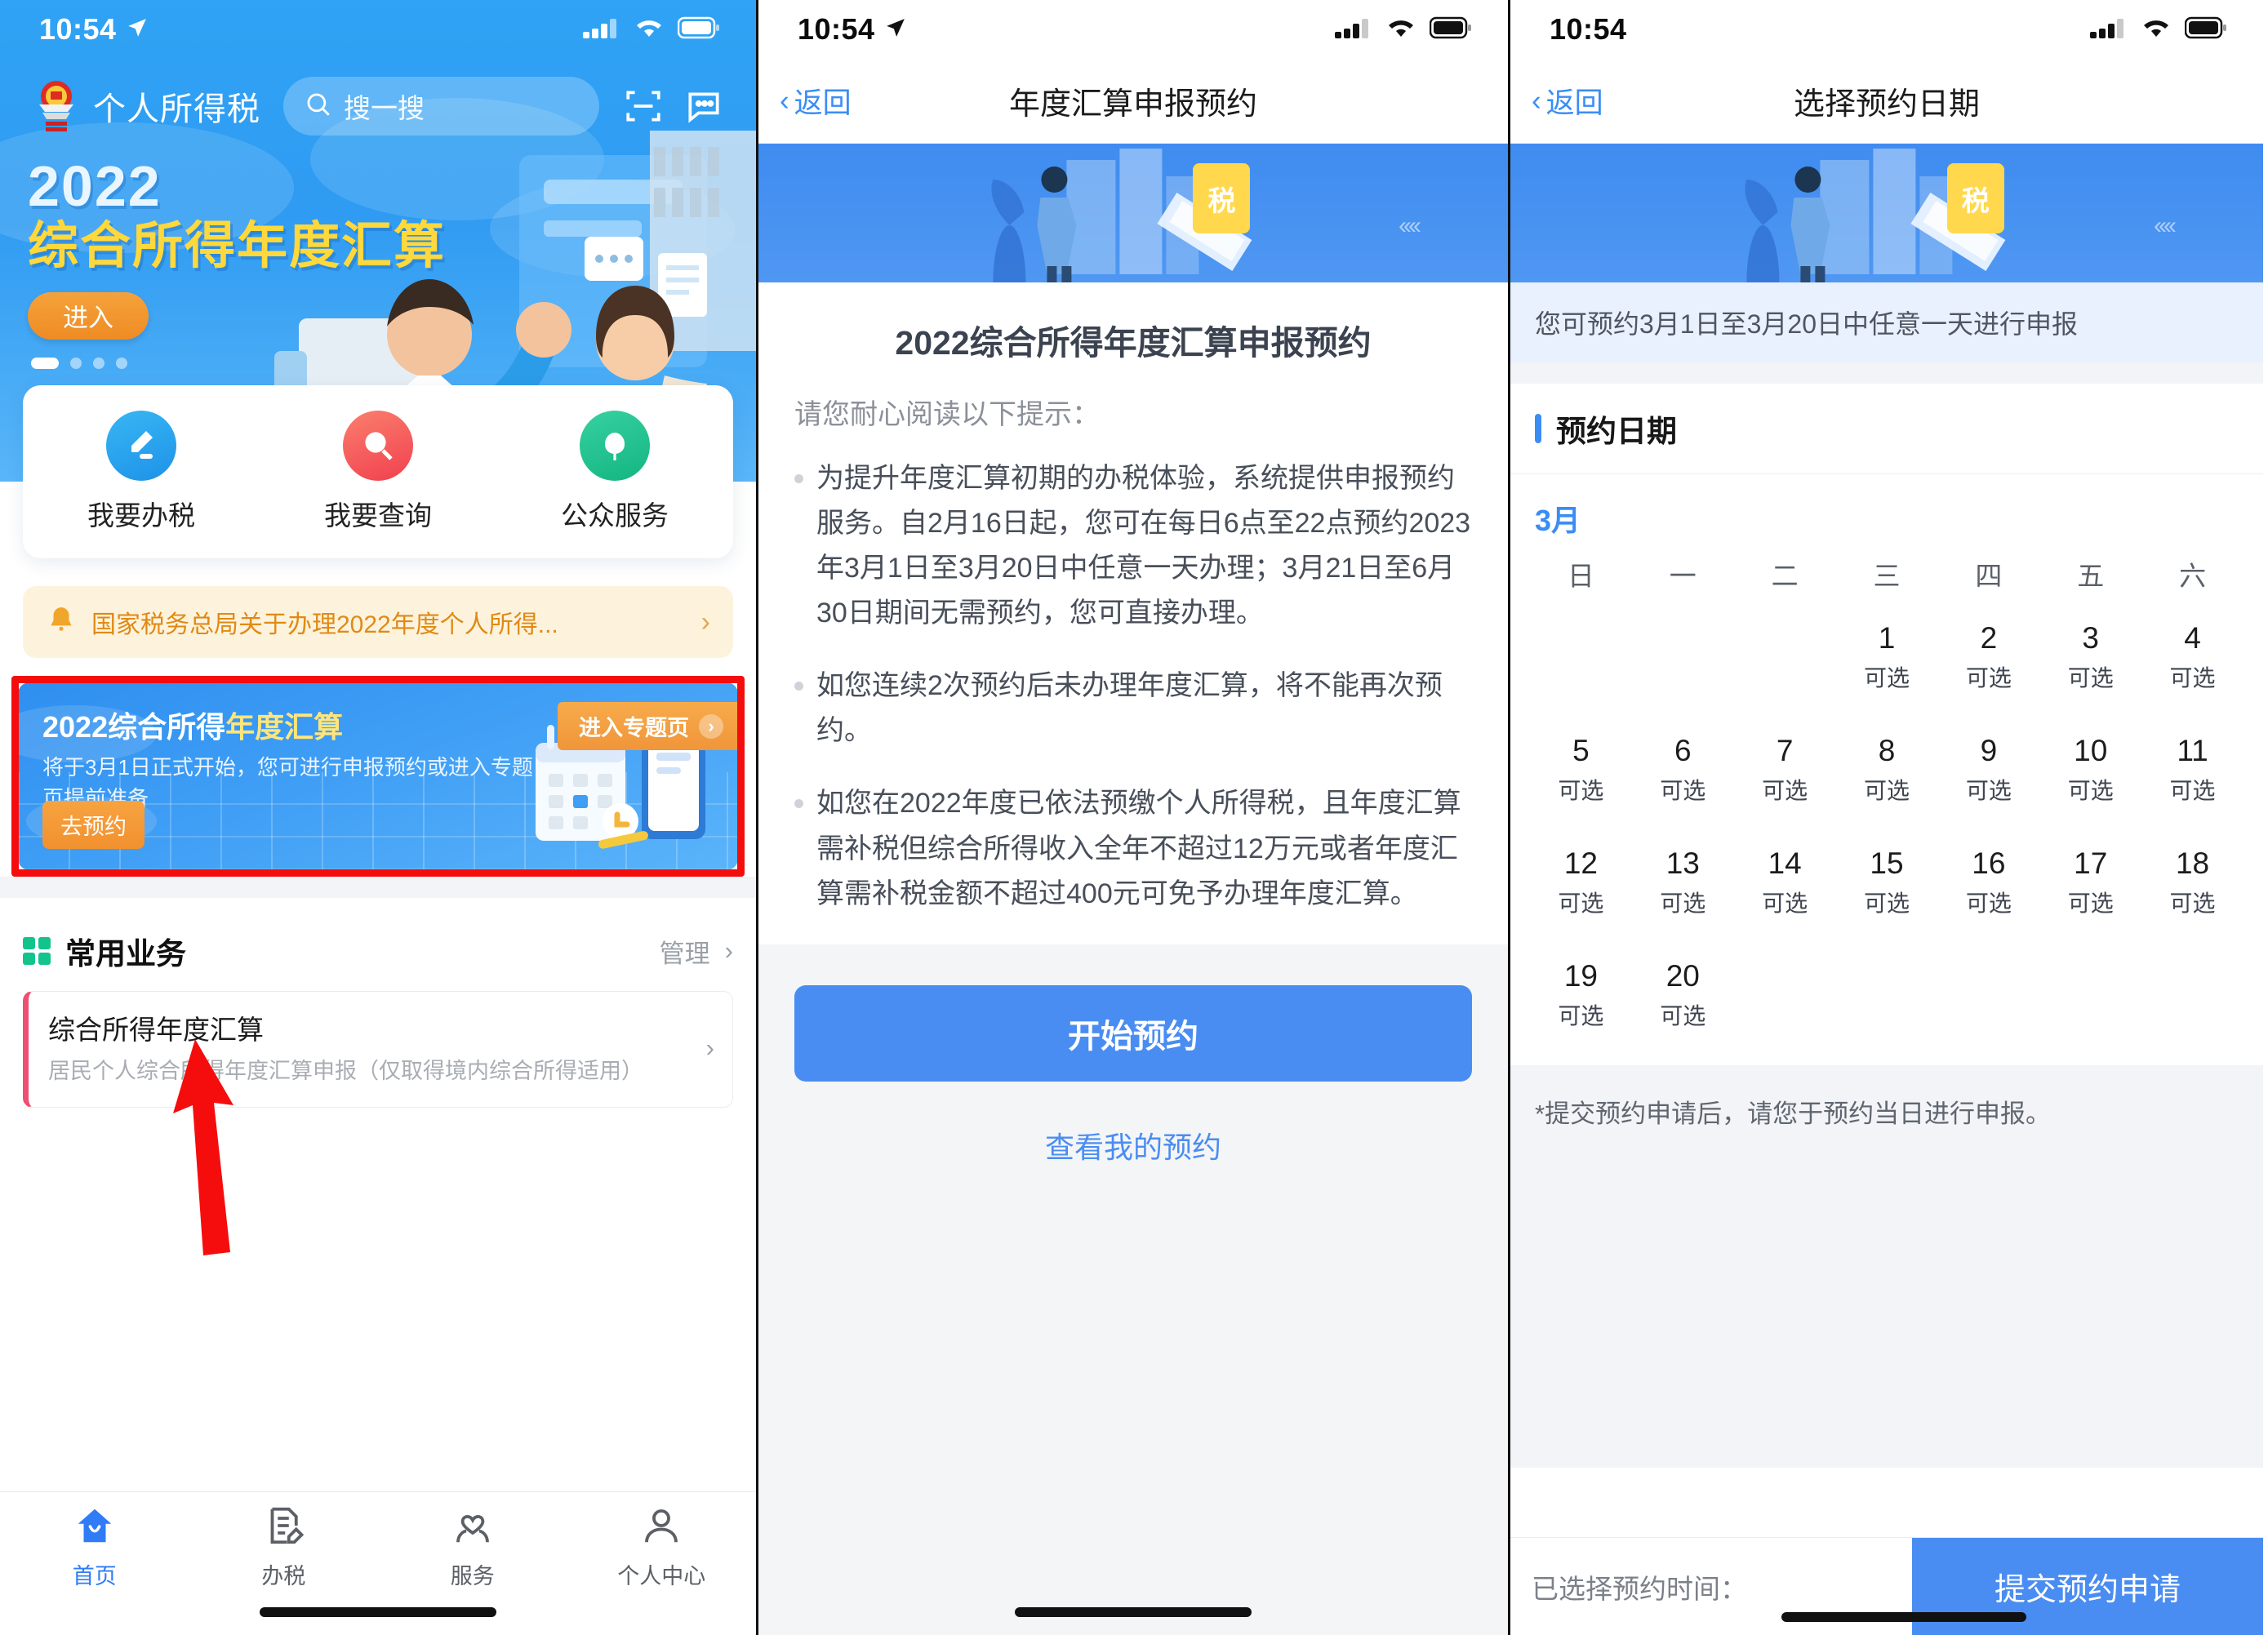  I want to click on tax-badge: 税, so click(1975, 198).